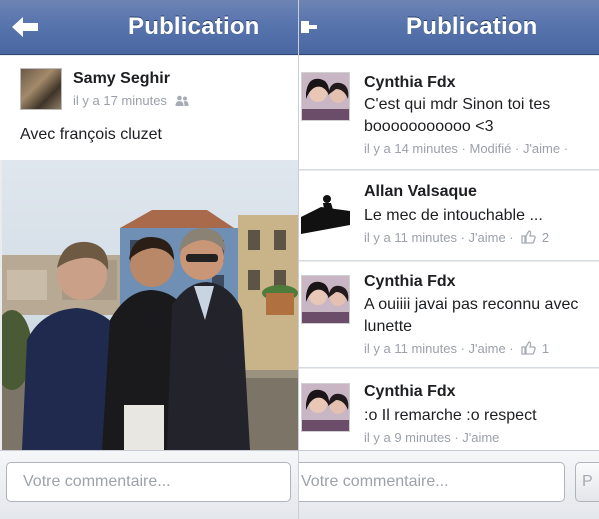 Image resolution: width=599 pixels, height=519 pixels. Describe the element at coordinates (388, 326) in the screenshot. I see `comment-text-line: lunette` at that location.